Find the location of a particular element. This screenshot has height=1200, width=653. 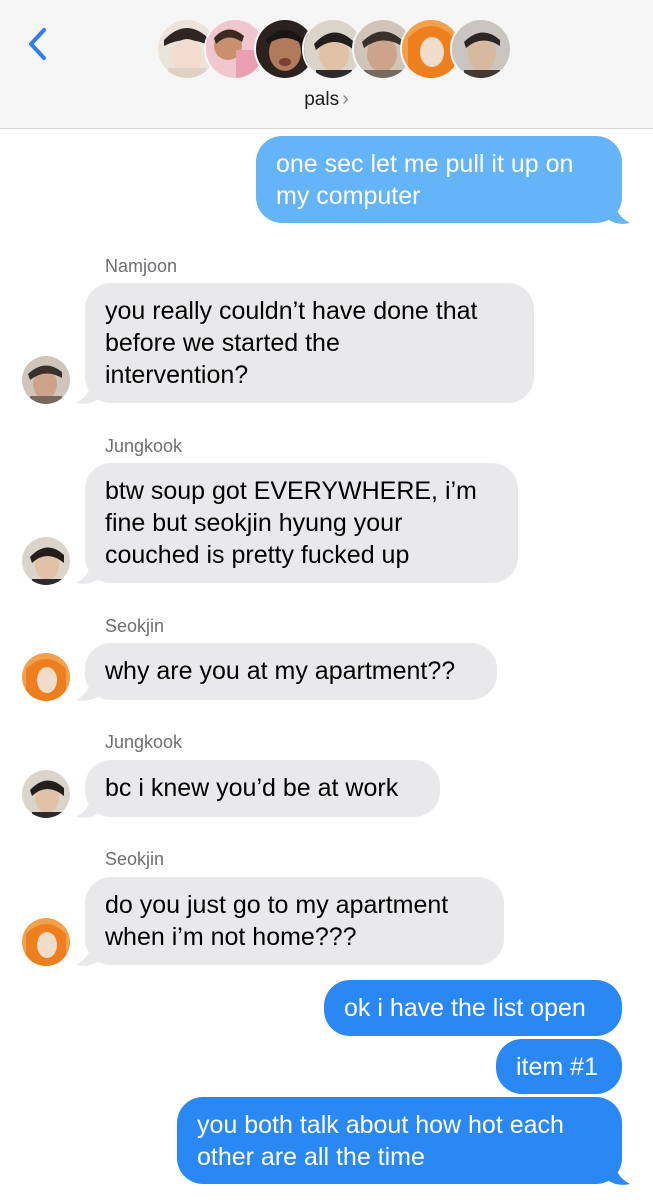

back-button is located at coordinates (38, 44).